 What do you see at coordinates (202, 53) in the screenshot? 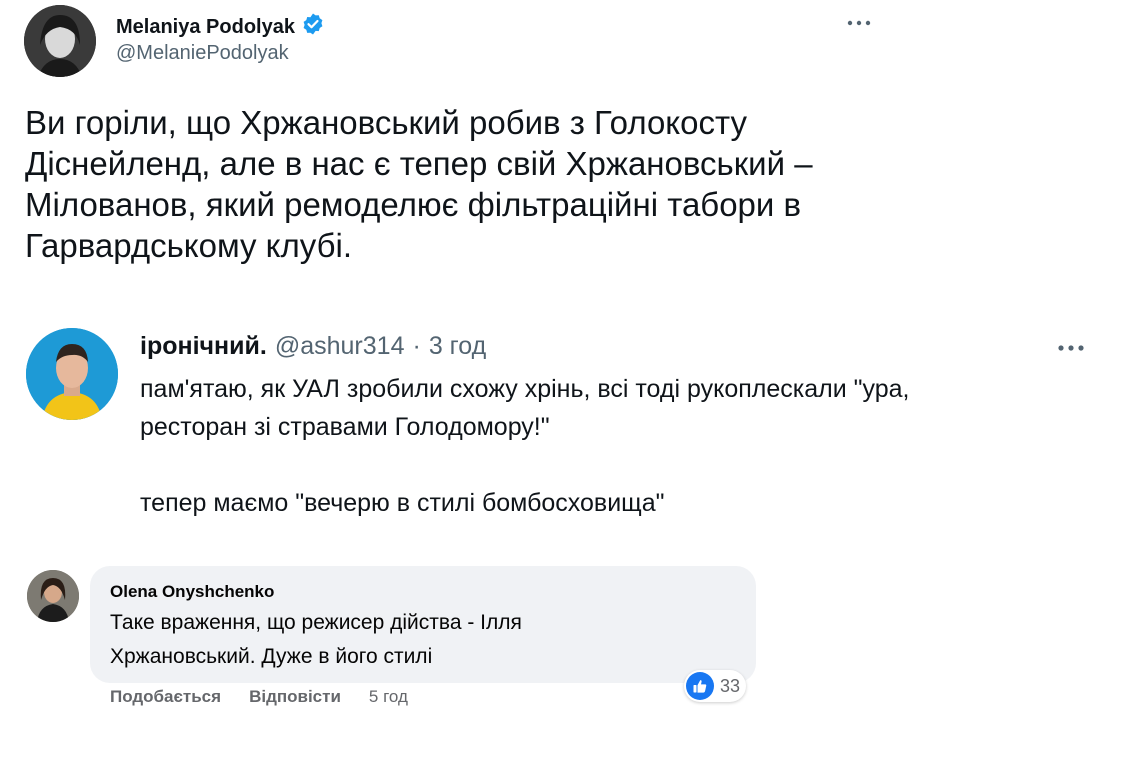
I see `tweet-author-handle: @MelaniePodolyak` at bounding box center [202, 53].